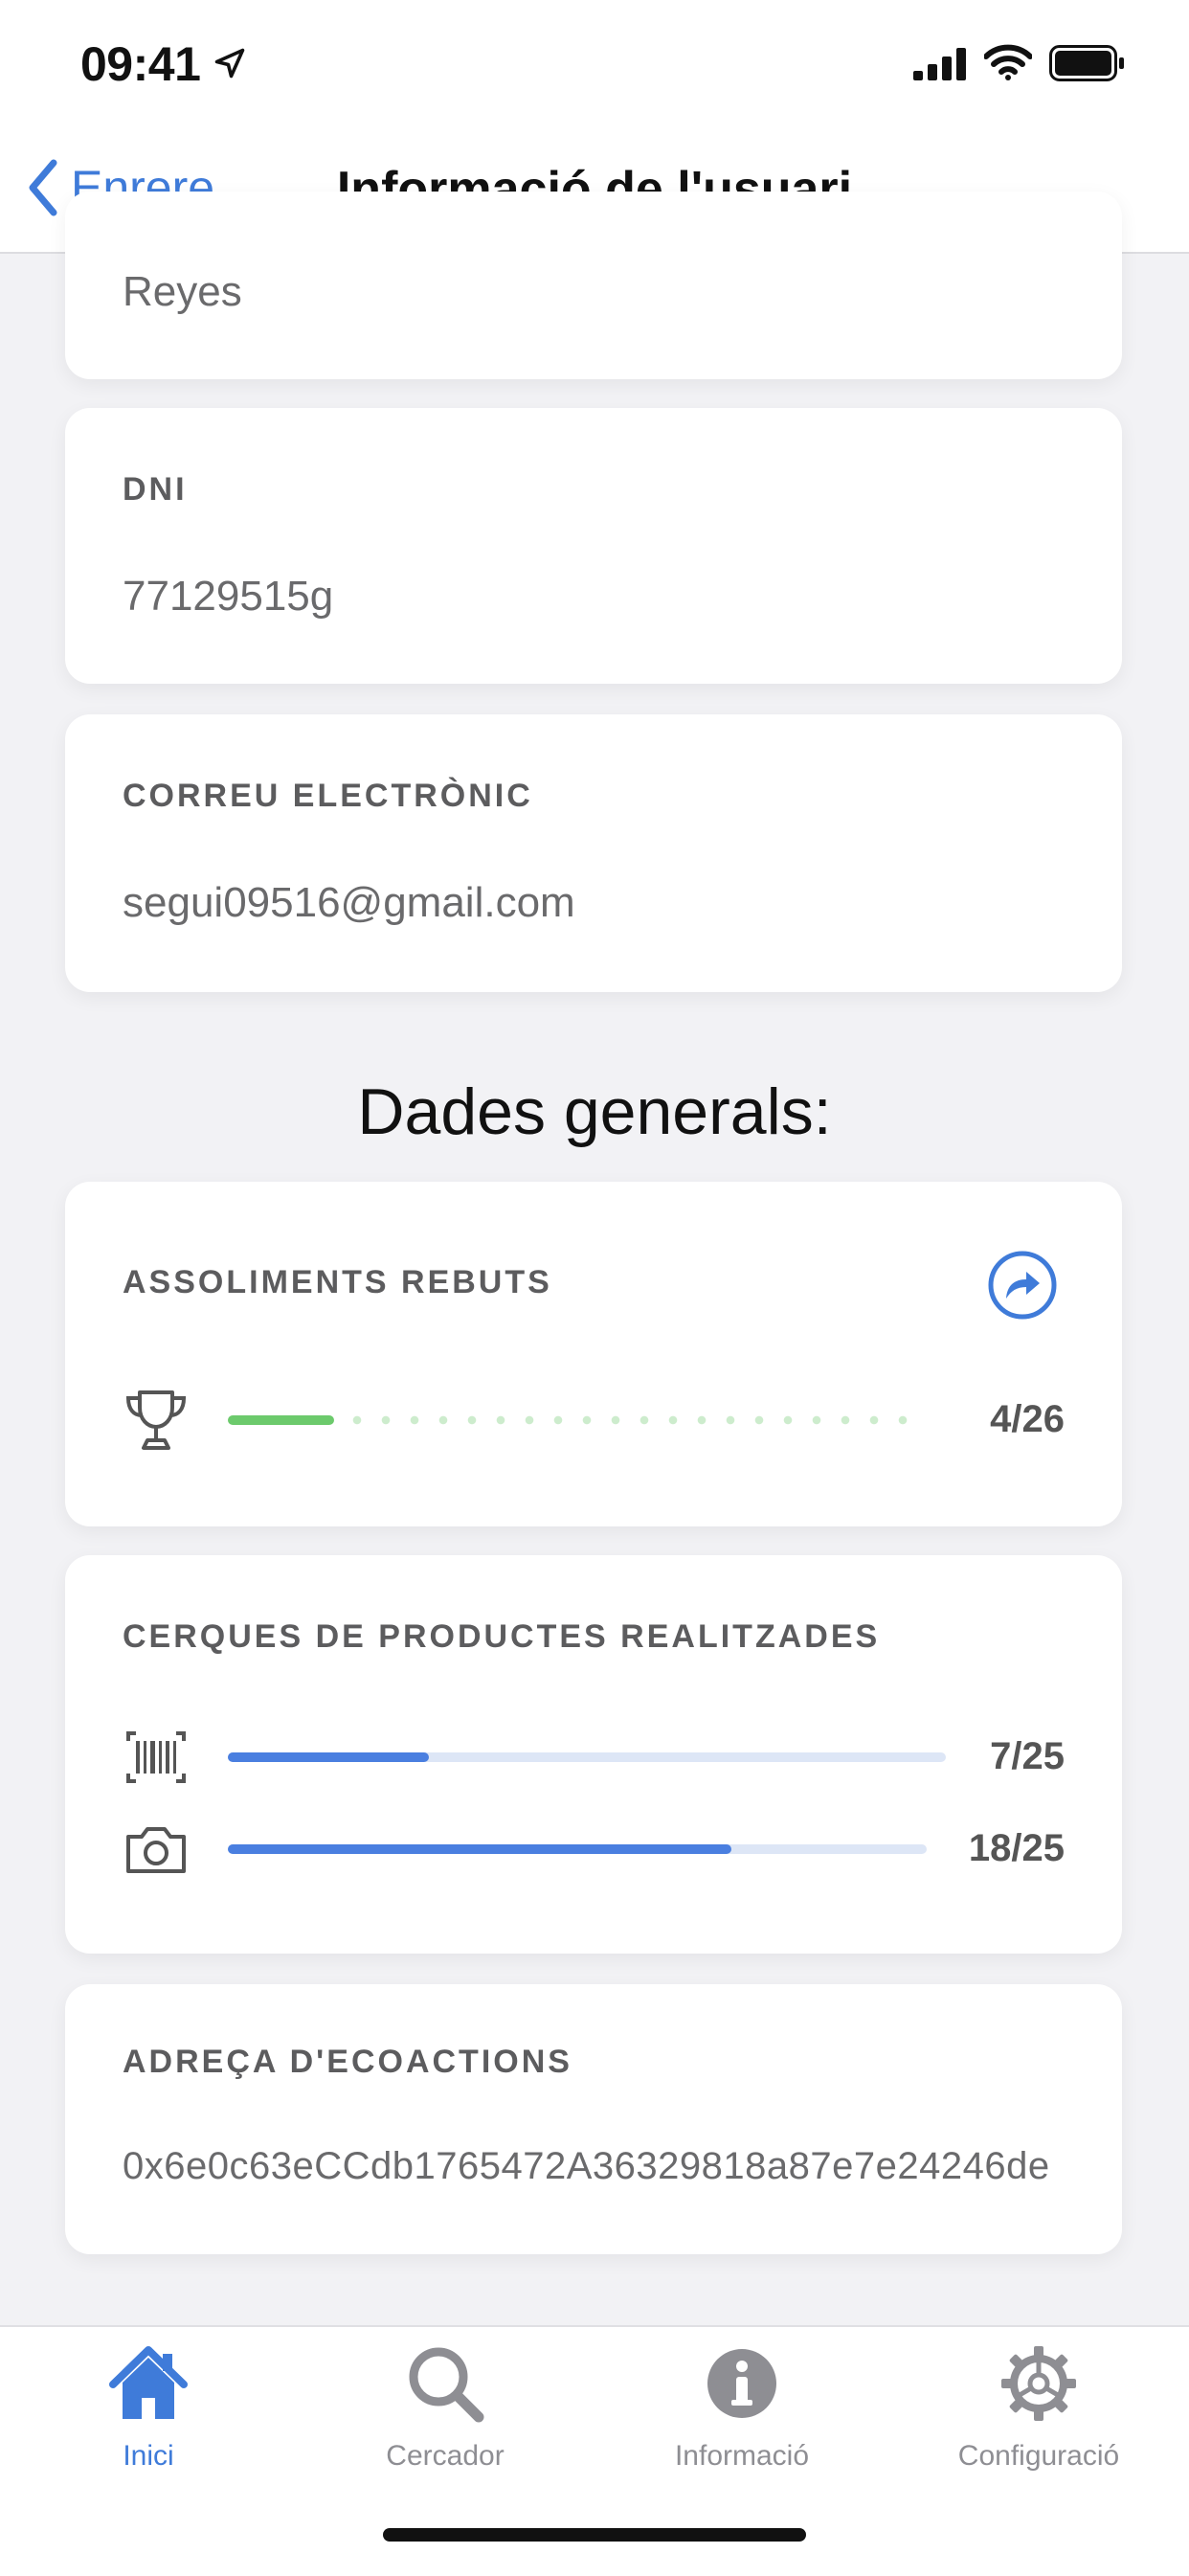  I want to click on achievements-label: ASSOLIMENTS REBUTS, so click(337, 1282).